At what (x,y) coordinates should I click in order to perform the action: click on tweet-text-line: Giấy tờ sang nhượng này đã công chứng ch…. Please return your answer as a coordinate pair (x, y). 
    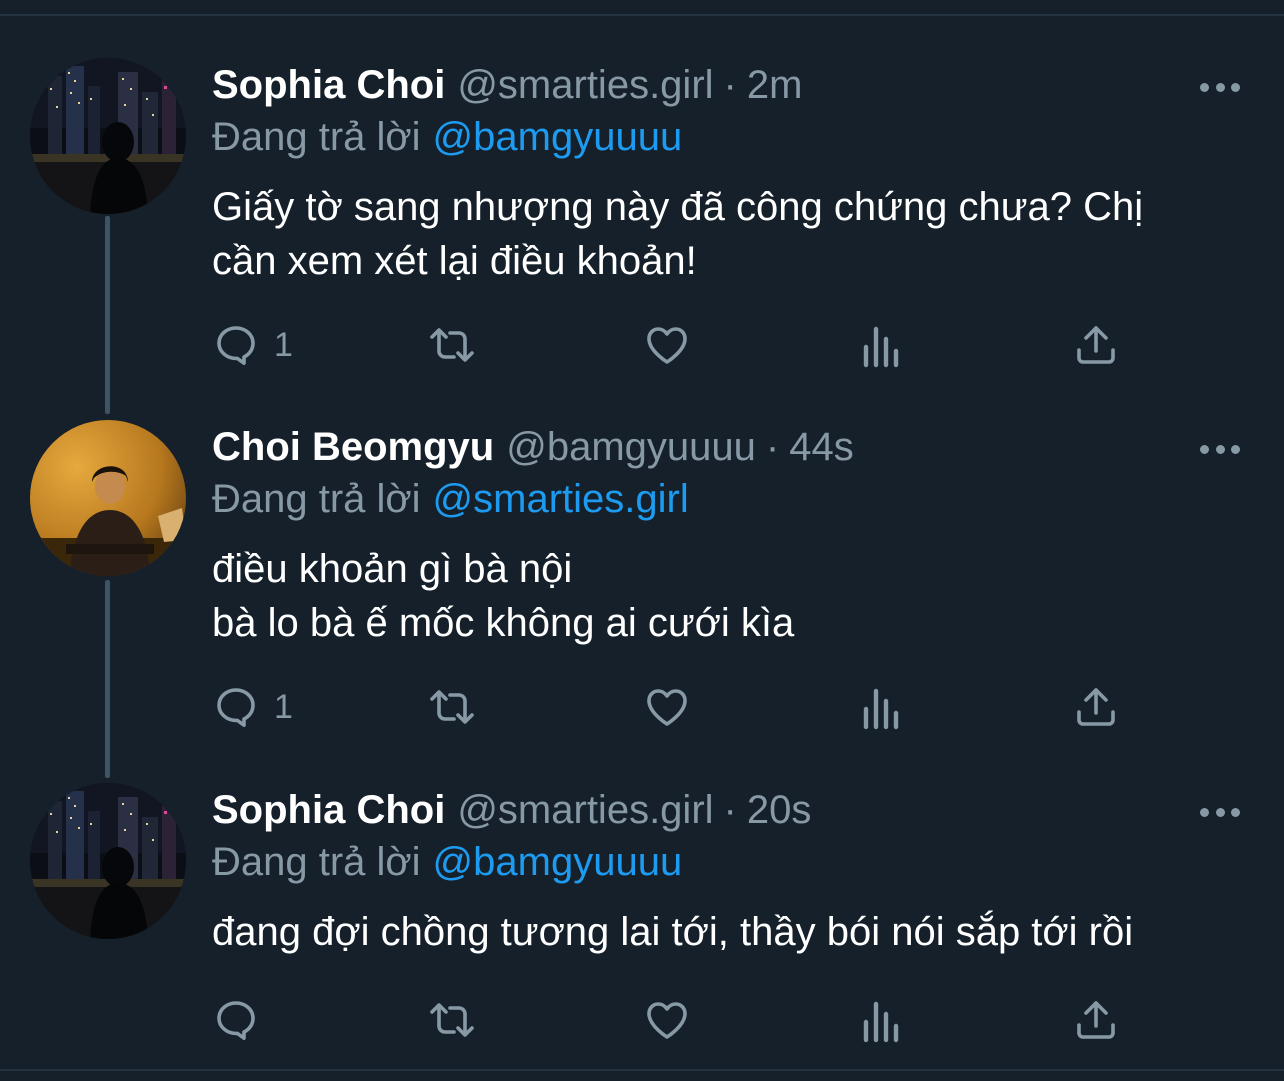
    Looking at the image, I should click on (678, 207).